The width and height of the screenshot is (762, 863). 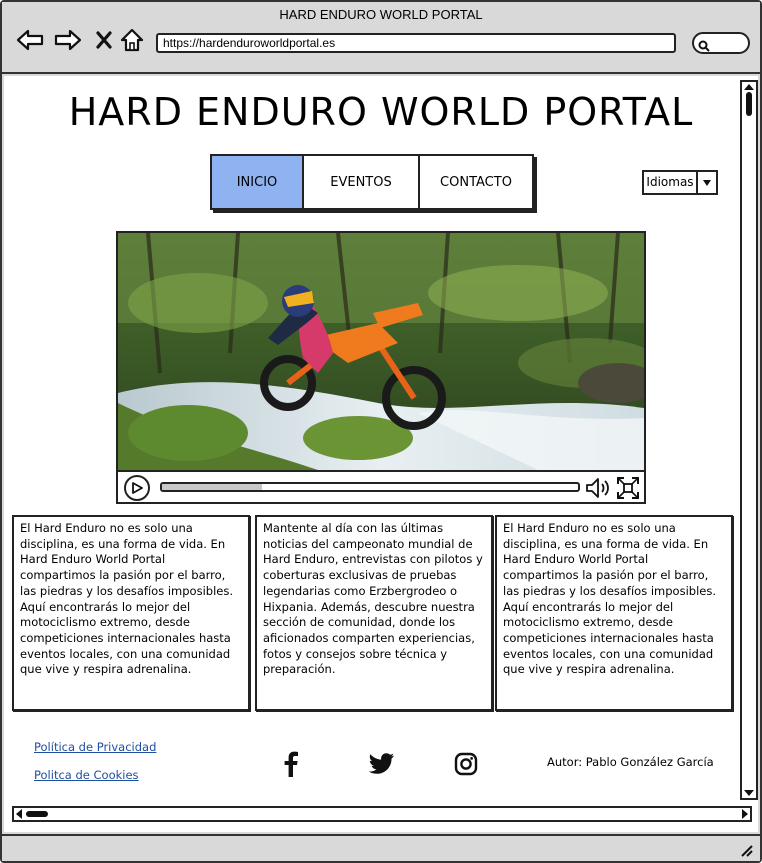 What do you see at coordinates (745, 814) in the screenshot?
I see `scroll-right-icon` at bounding box center [745, 814].